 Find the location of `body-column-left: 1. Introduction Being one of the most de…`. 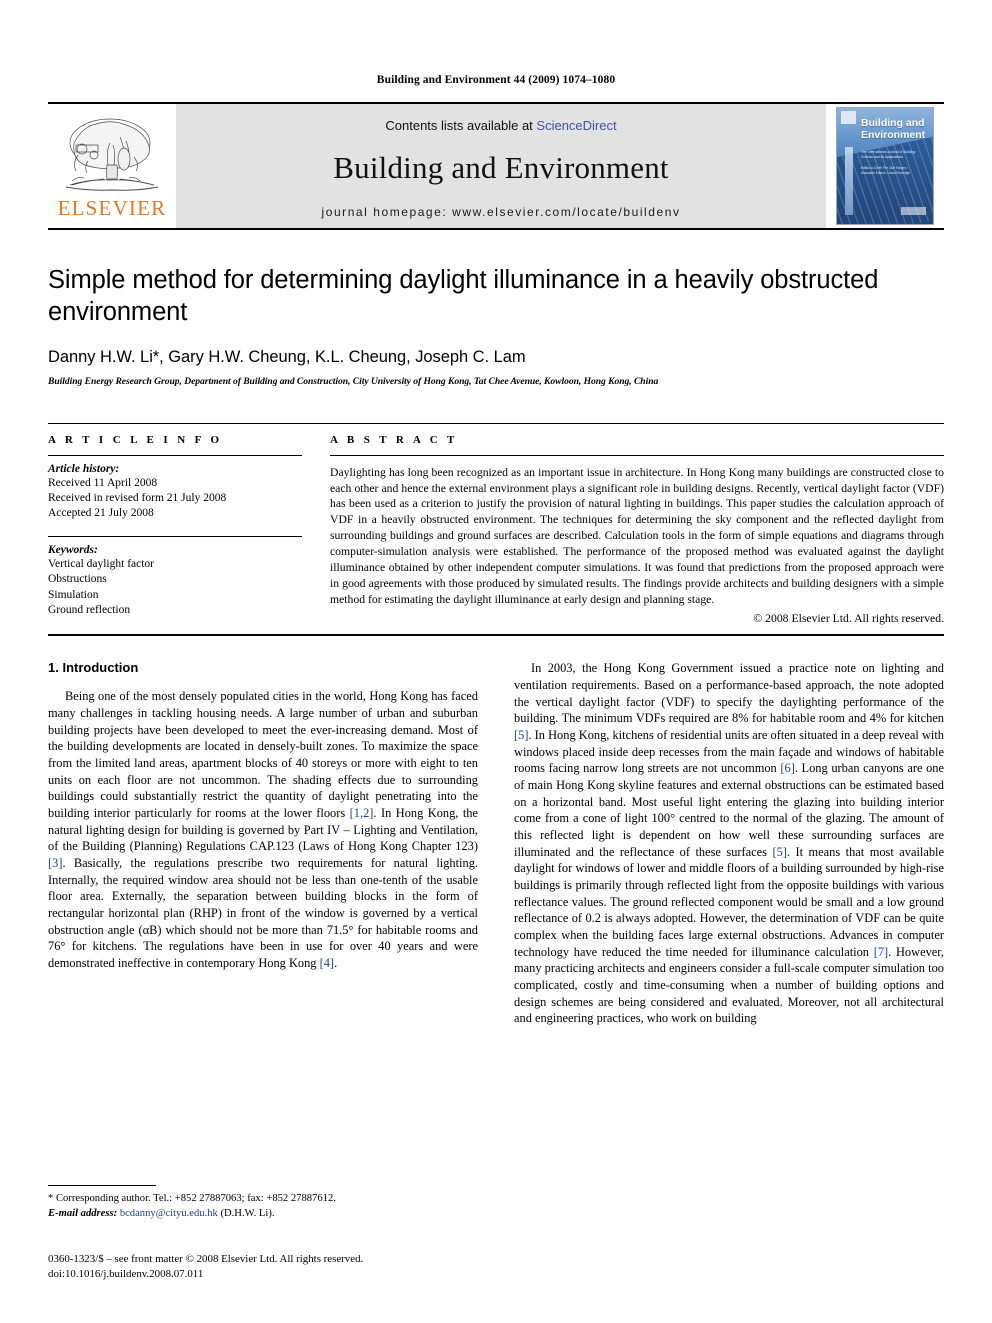

body-column-left: 1. Introduction Being one of the most de… is located at coordinates (263, 843).